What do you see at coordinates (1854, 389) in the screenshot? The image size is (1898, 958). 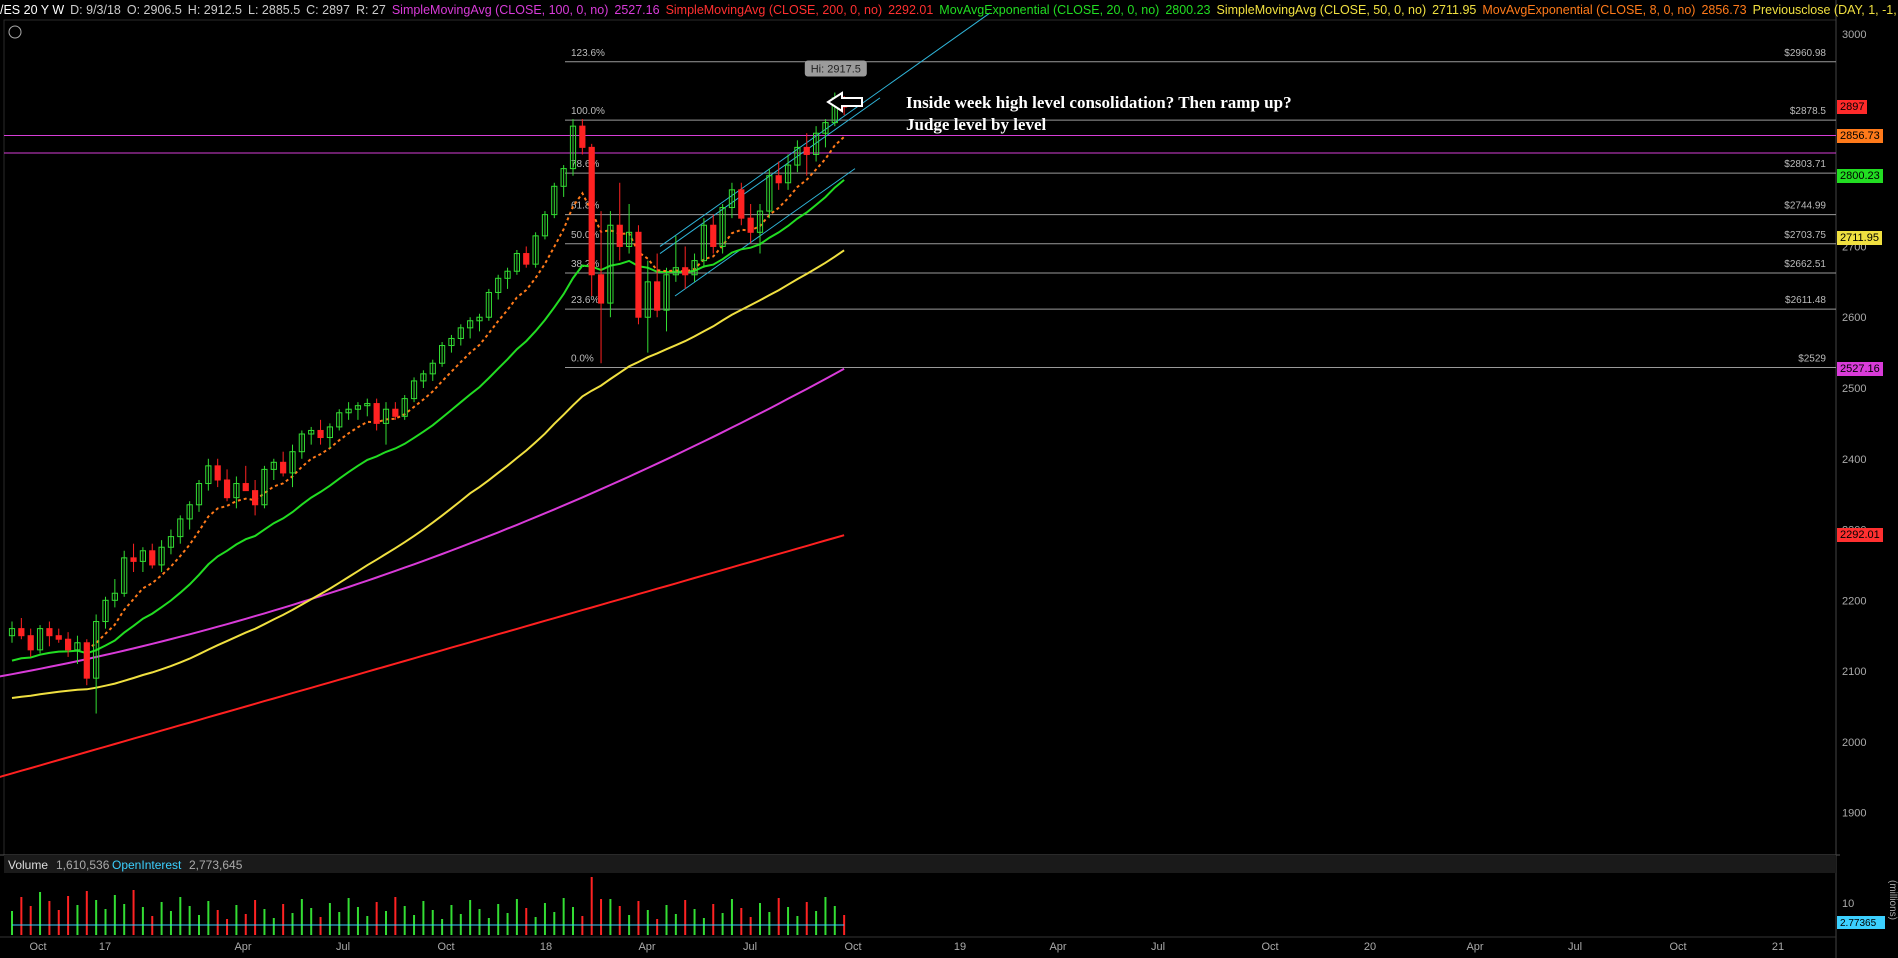 I see `y-axis-tick: 2500` at bounding box center [1854, 389].